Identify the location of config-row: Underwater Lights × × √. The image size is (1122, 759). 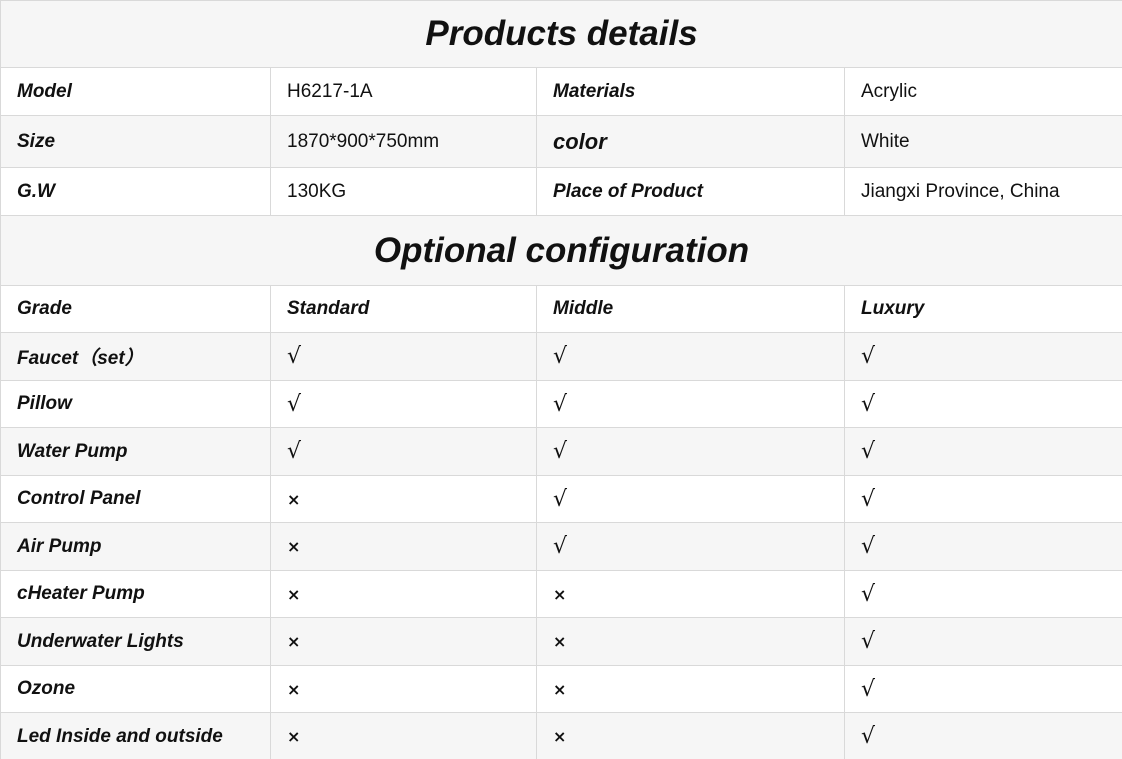
(561, 641).